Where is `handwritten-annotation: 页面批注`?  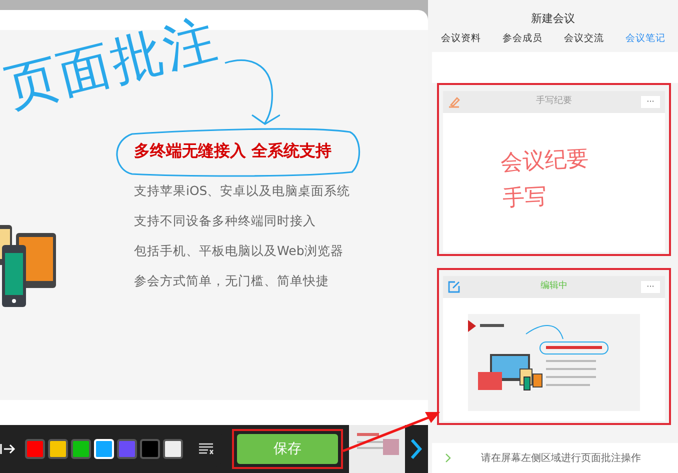
handwritten-annotation: 页面批注 is located at coordinates (112, 64).